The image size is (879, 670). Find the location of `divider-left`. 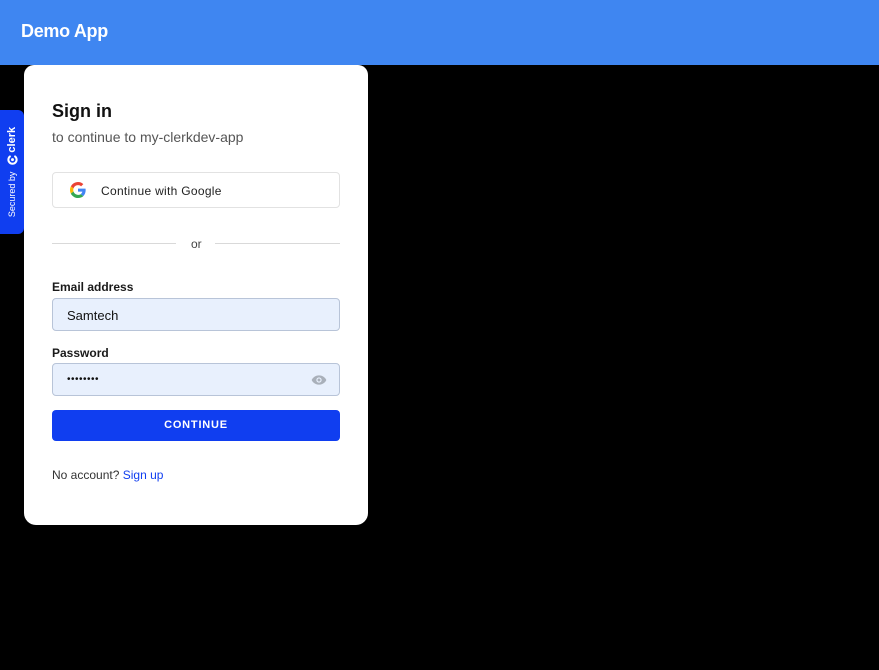

divider-left is located at coordinates (114, 243).